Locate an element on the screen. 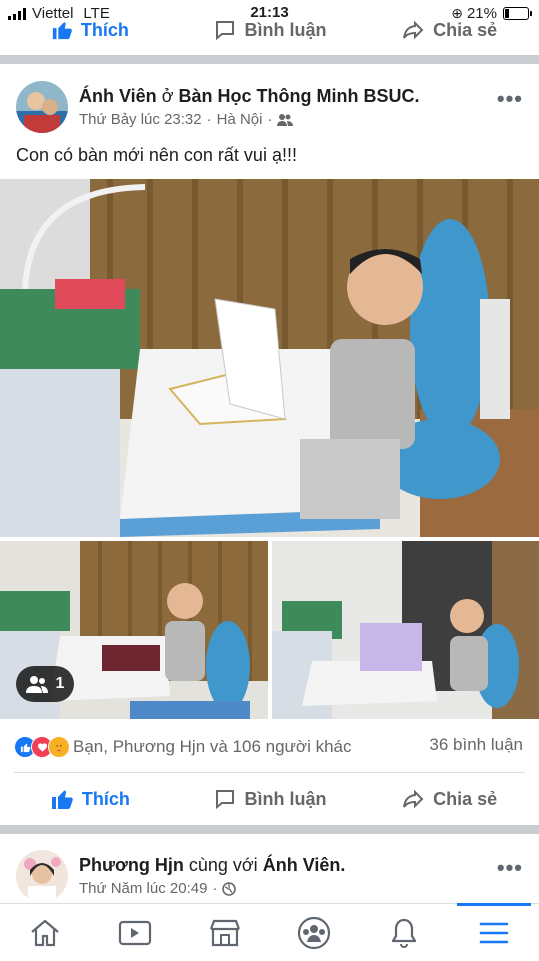 Image resolution: width=539 pixels, height=961 pixels. home-icon is located at coordinates (45, 932).